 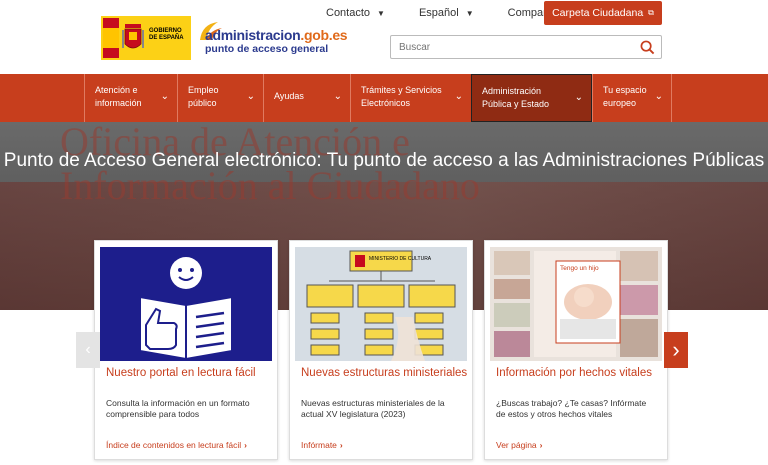 I want to click on contacto-link: Contacto ▼, so click(x=355, y=13).